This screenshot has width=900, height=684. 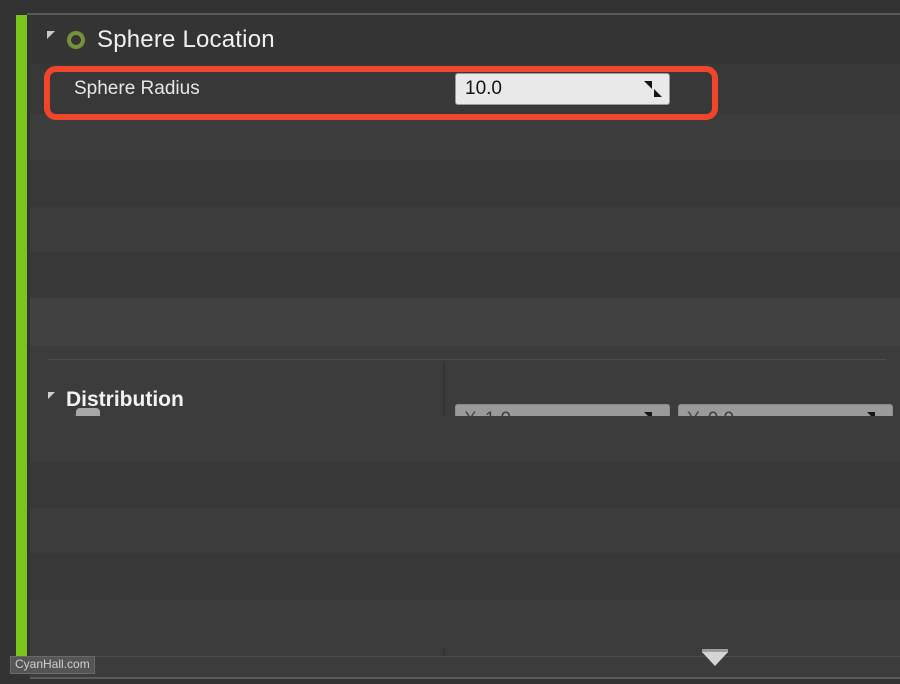 I want to click on distribution-section-divider, so click(x=467, y=359).